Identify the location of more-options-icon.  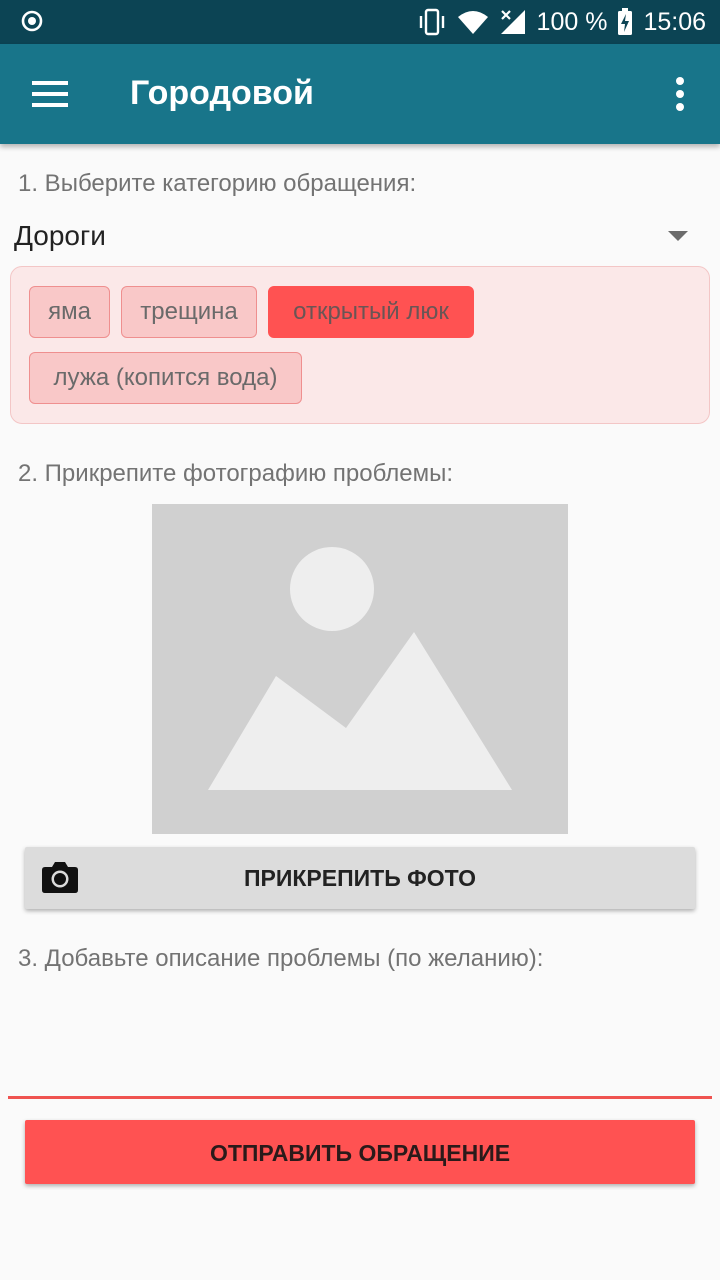
(680, 94).